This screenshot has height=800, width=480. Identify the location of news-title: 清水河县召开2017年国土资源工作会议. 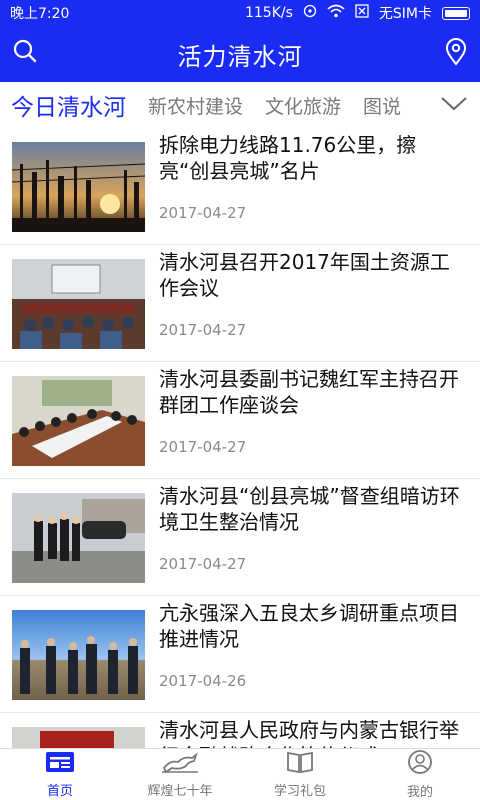
(304, 275).